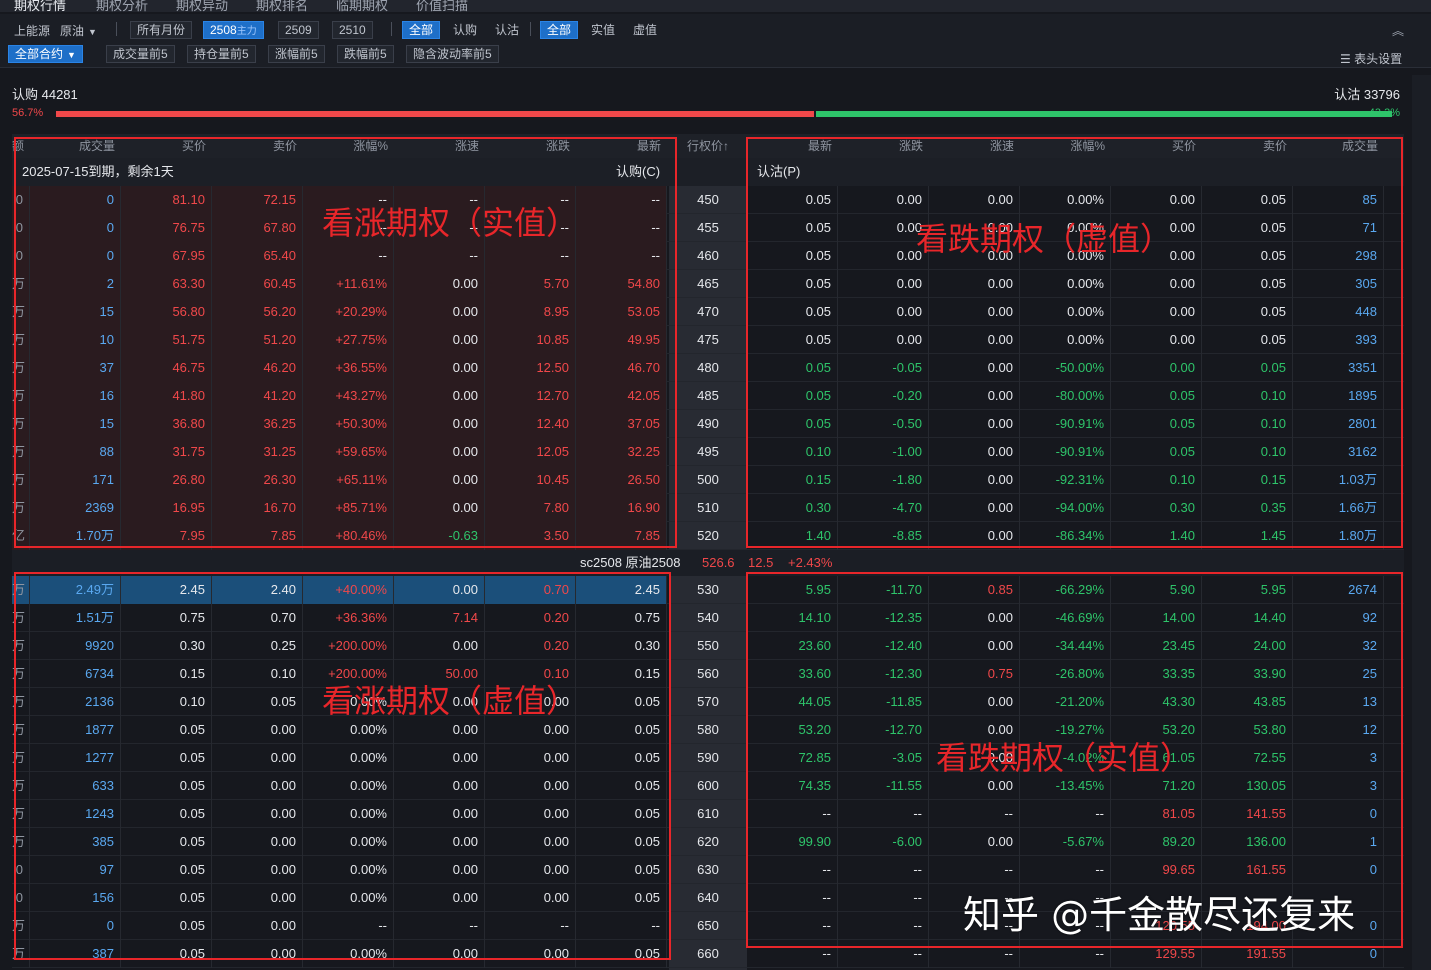 The width and height of the screenshot is (1431, 970). Describe the element at coordinates (708, 617) in the screenshot. I see `strike-price: 540` at that location.